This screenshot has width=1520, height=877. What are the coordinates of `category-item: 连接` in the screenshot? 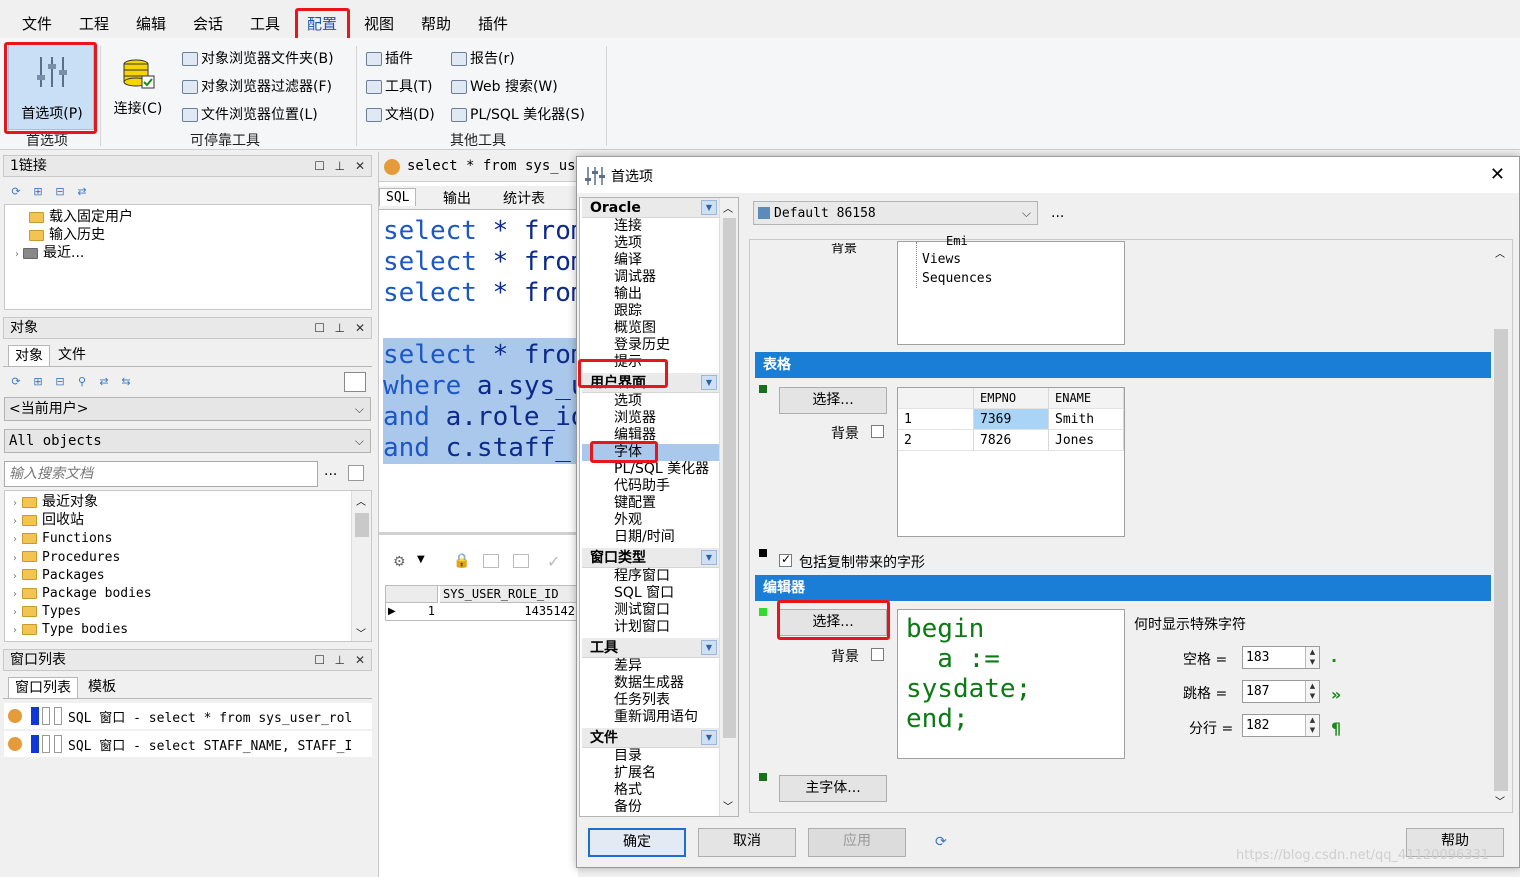 It's located at (628, 226).